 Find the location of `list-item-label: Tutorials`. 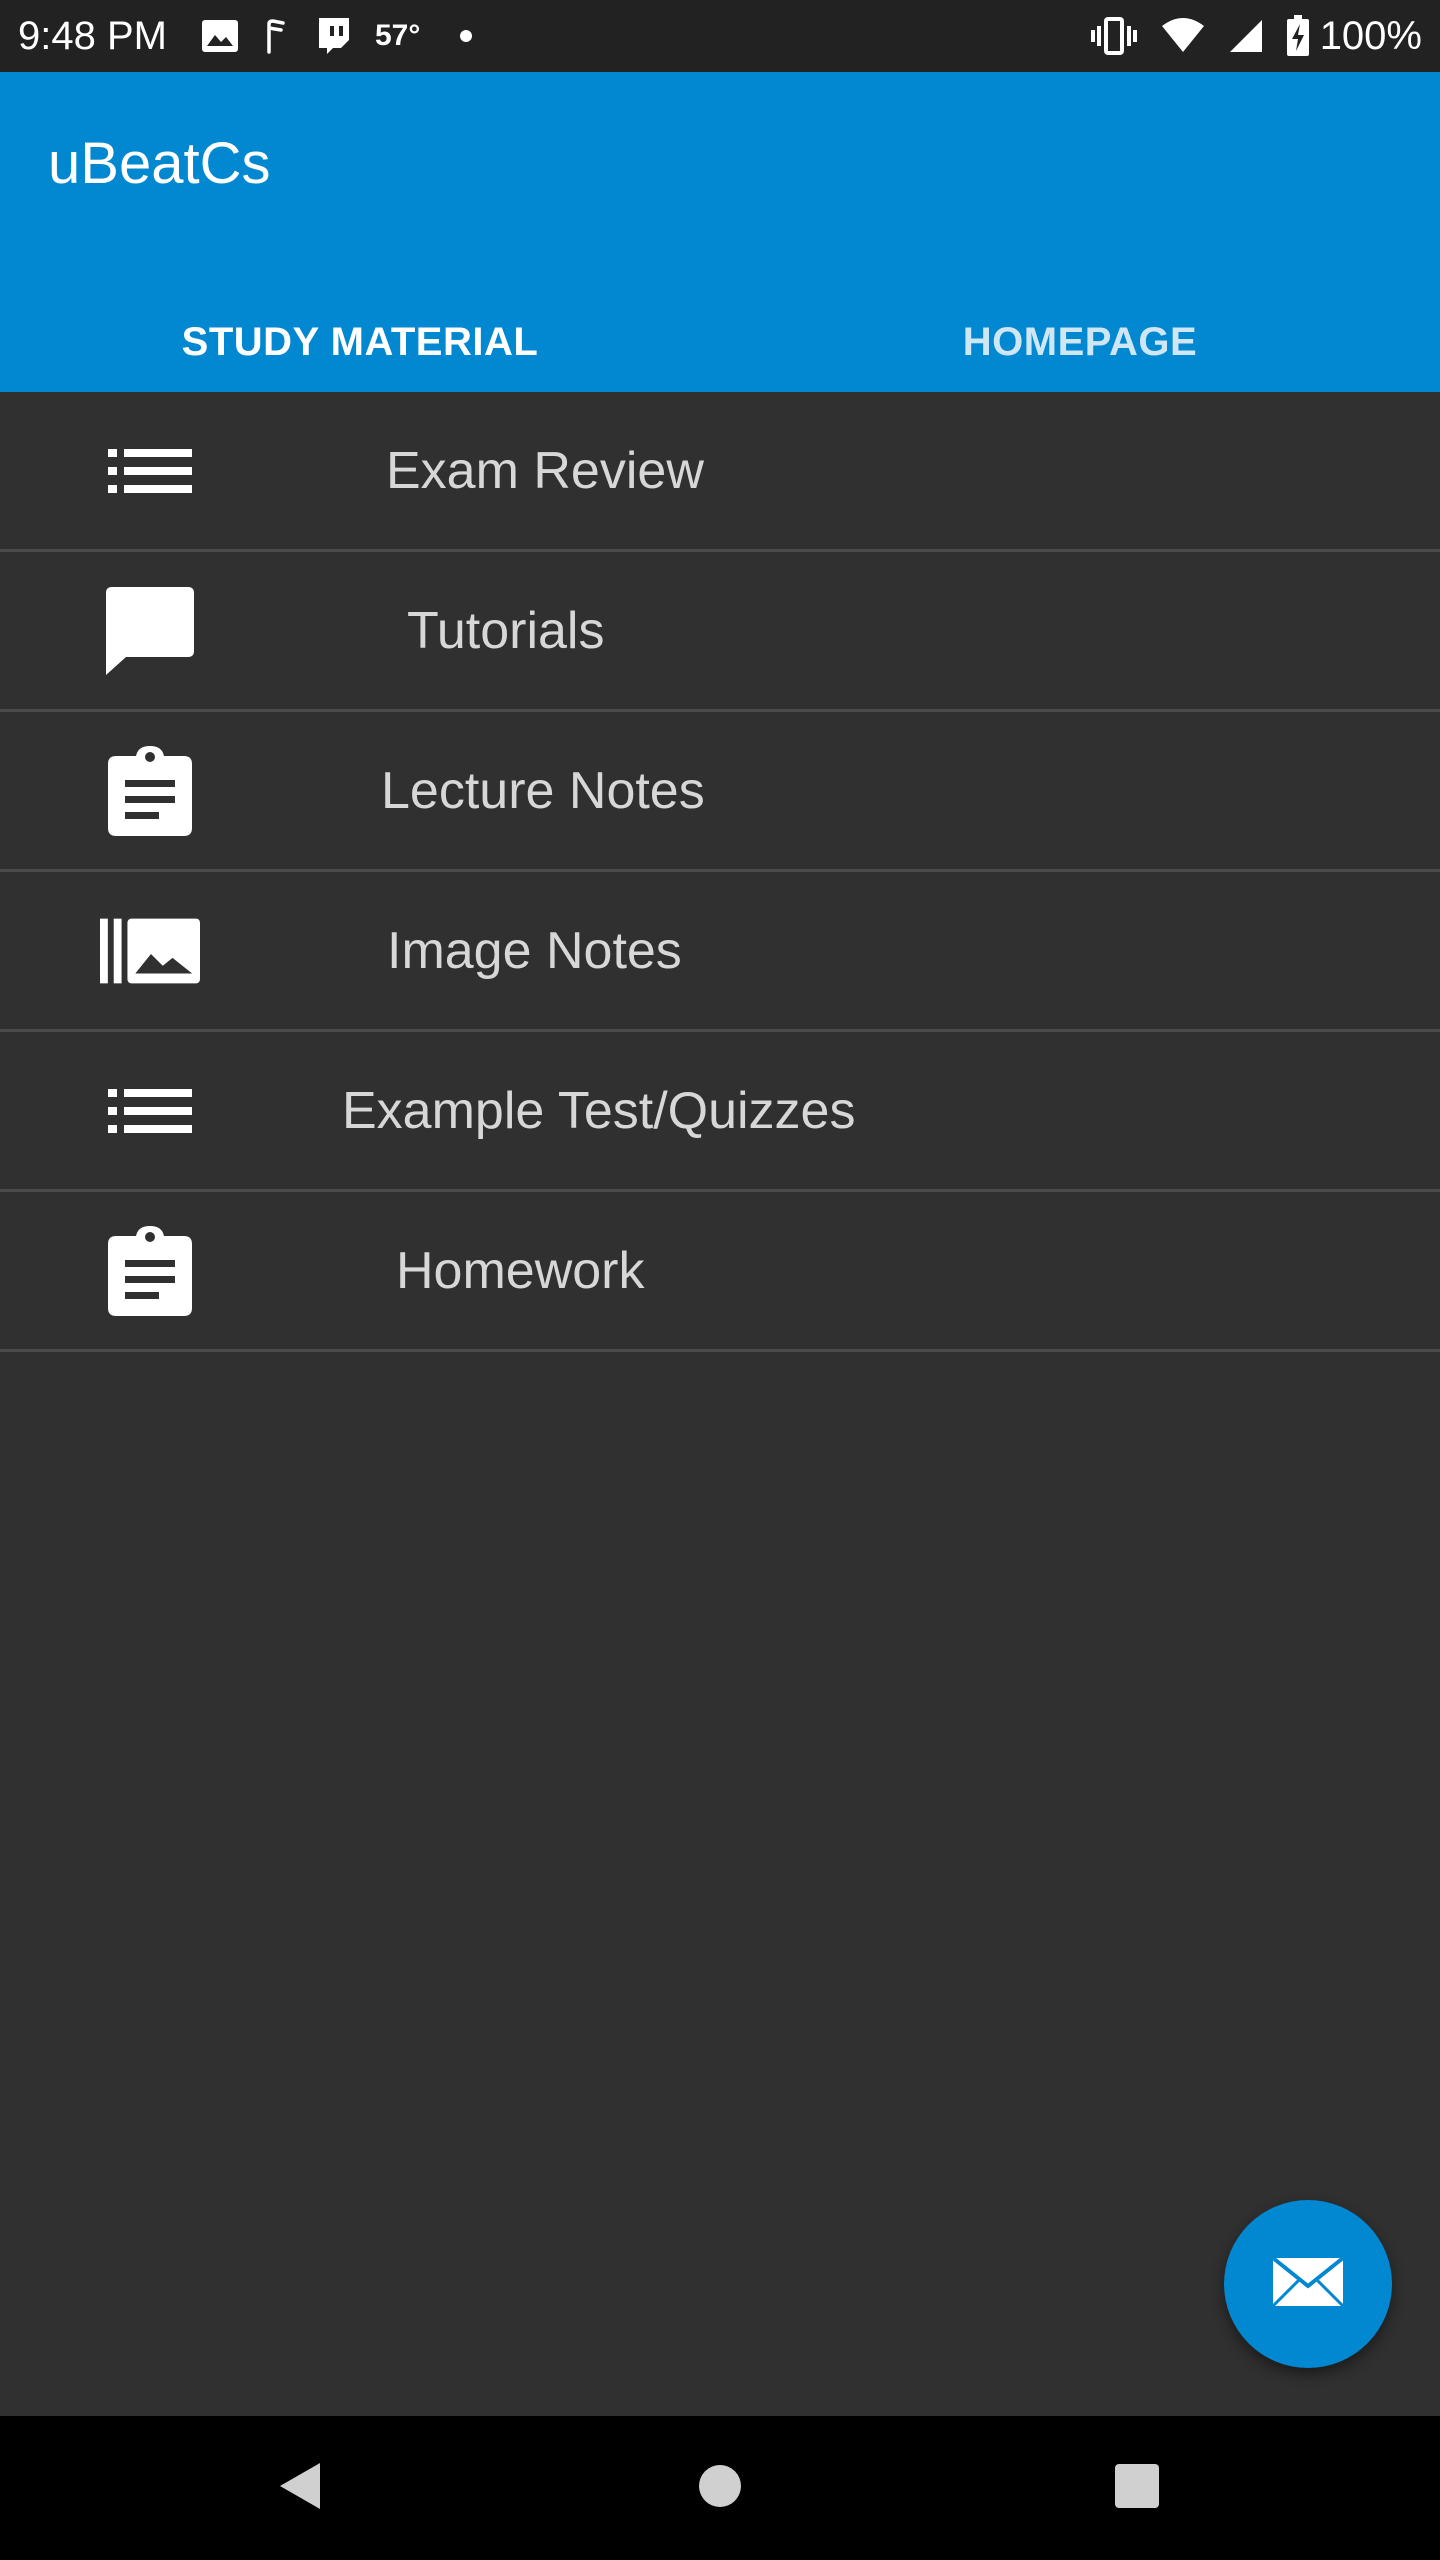

list-item-label: Tutorials is located at coordinates (506, 630).